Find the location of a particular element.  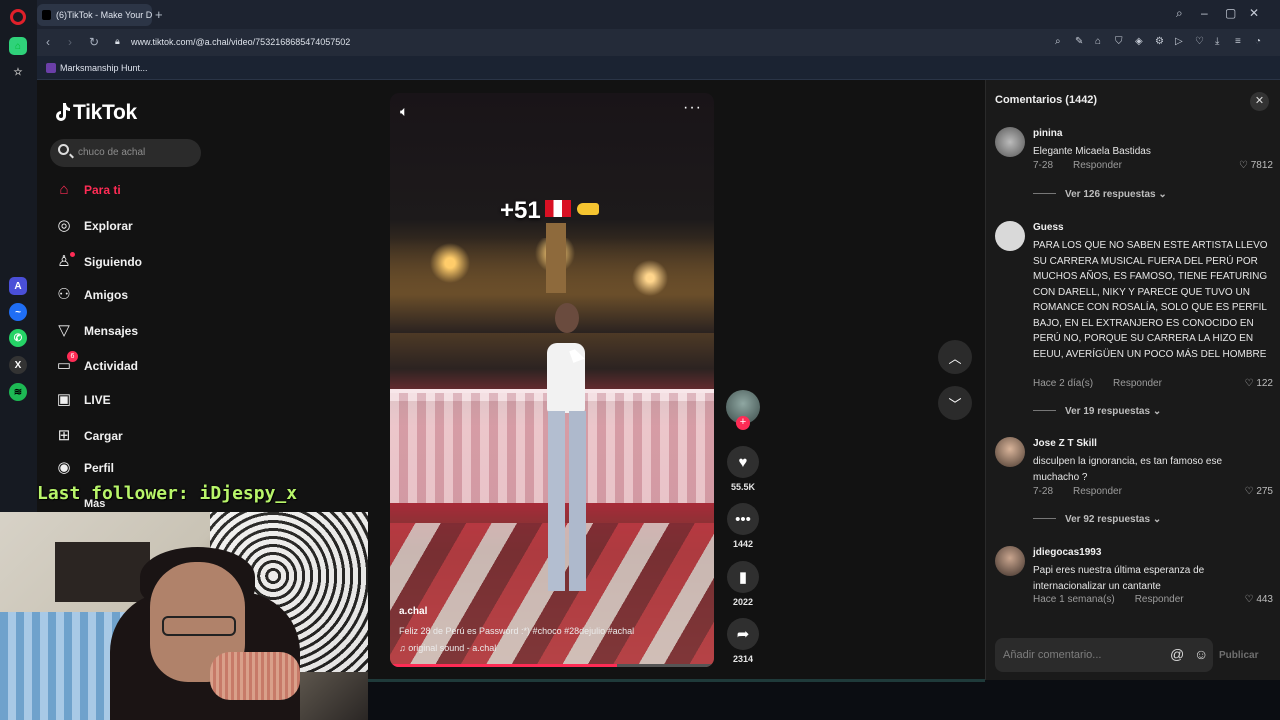

like-heart-icon: ♥ is located at coordinates (743, 462).